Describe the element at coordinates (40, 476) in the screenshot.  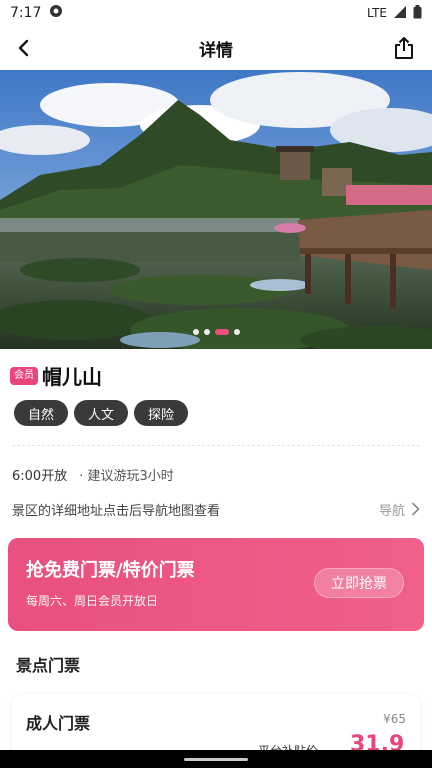
I see `open-time: 6:00开放` at that location.